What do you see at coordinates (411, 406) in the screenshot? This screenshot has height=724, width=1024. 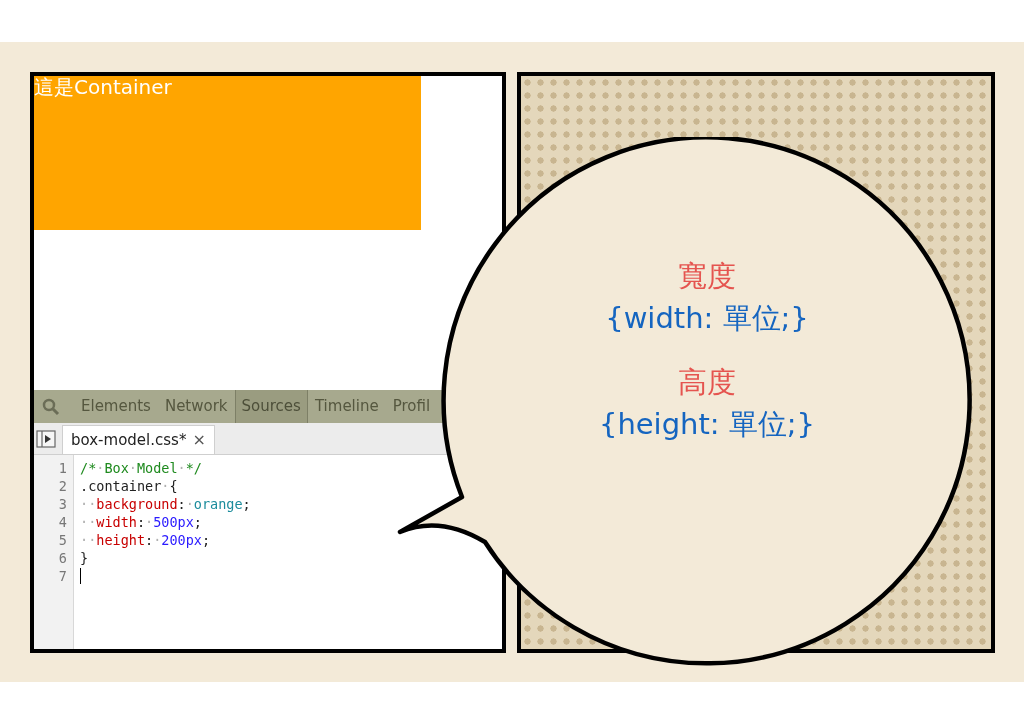 I see `devtools-tab: Profil` at bounding box center [411, 406].